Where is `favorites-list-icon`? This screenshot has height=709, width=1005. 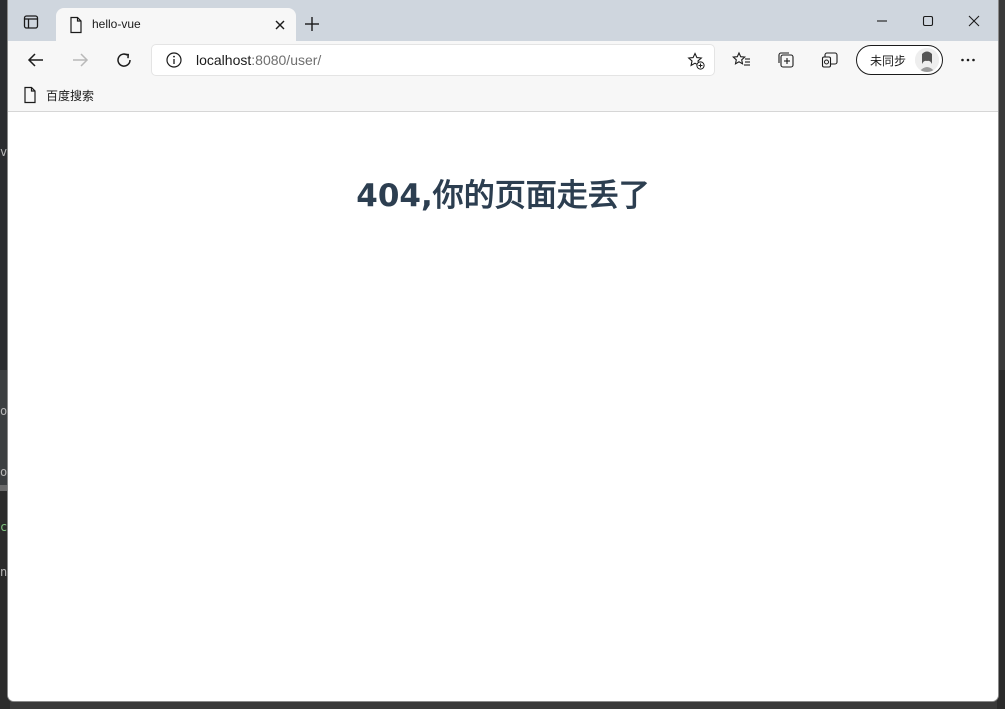
favorites-list-icon is located at coordinates (742, 60).